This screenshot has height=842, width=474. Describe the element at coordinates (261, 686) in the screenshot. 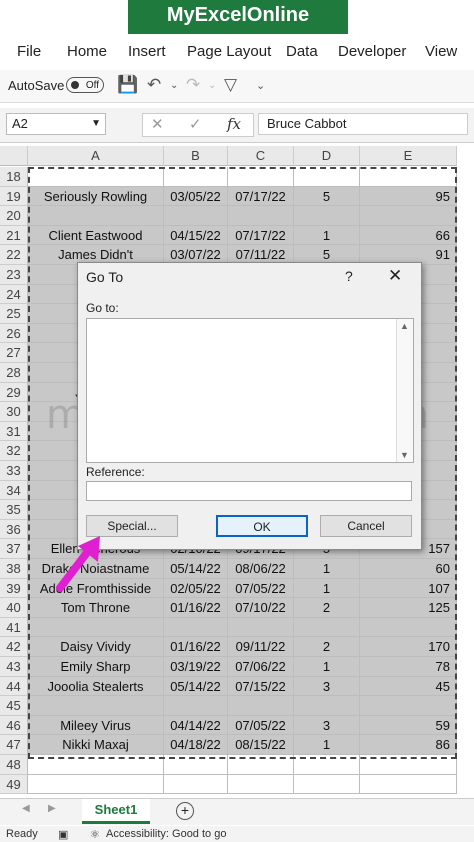

I see `cell-c: 07/15/22` at that location.